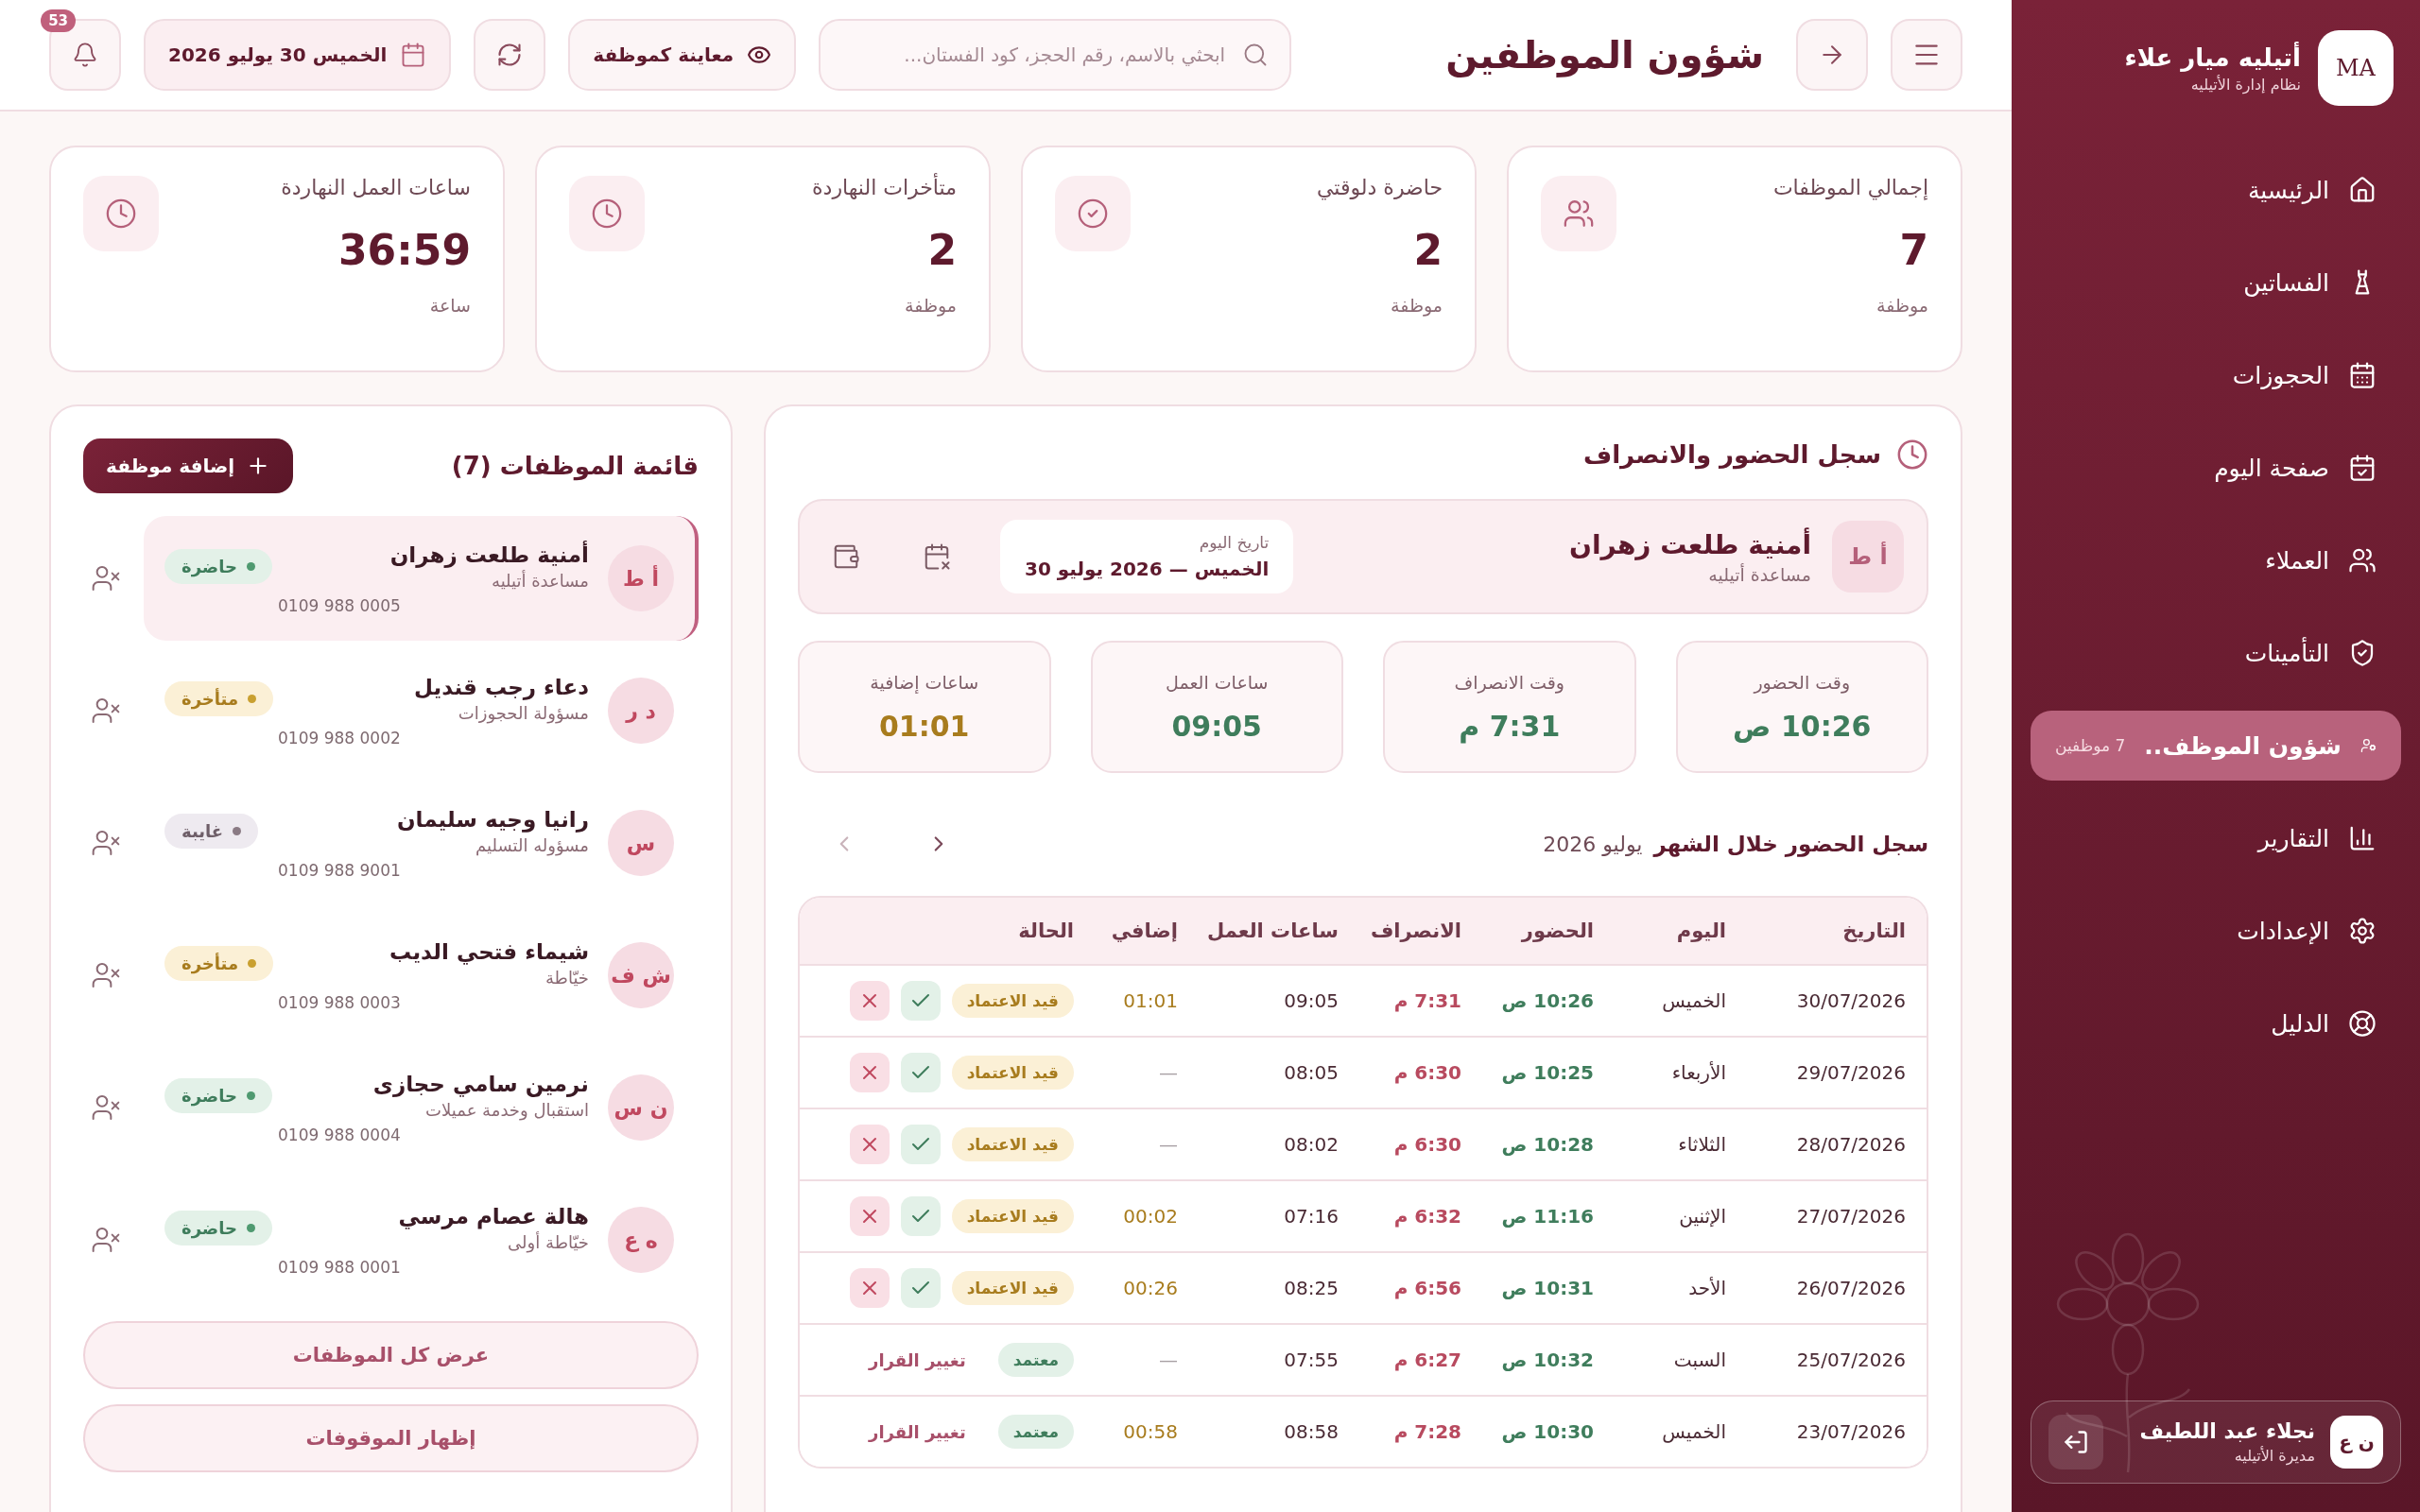 The height and width of the screenshot is (1512, 2420). Describe the element at coordinates (2362, 838) in the screenshot. I see `bar-chart-icon` at that location.